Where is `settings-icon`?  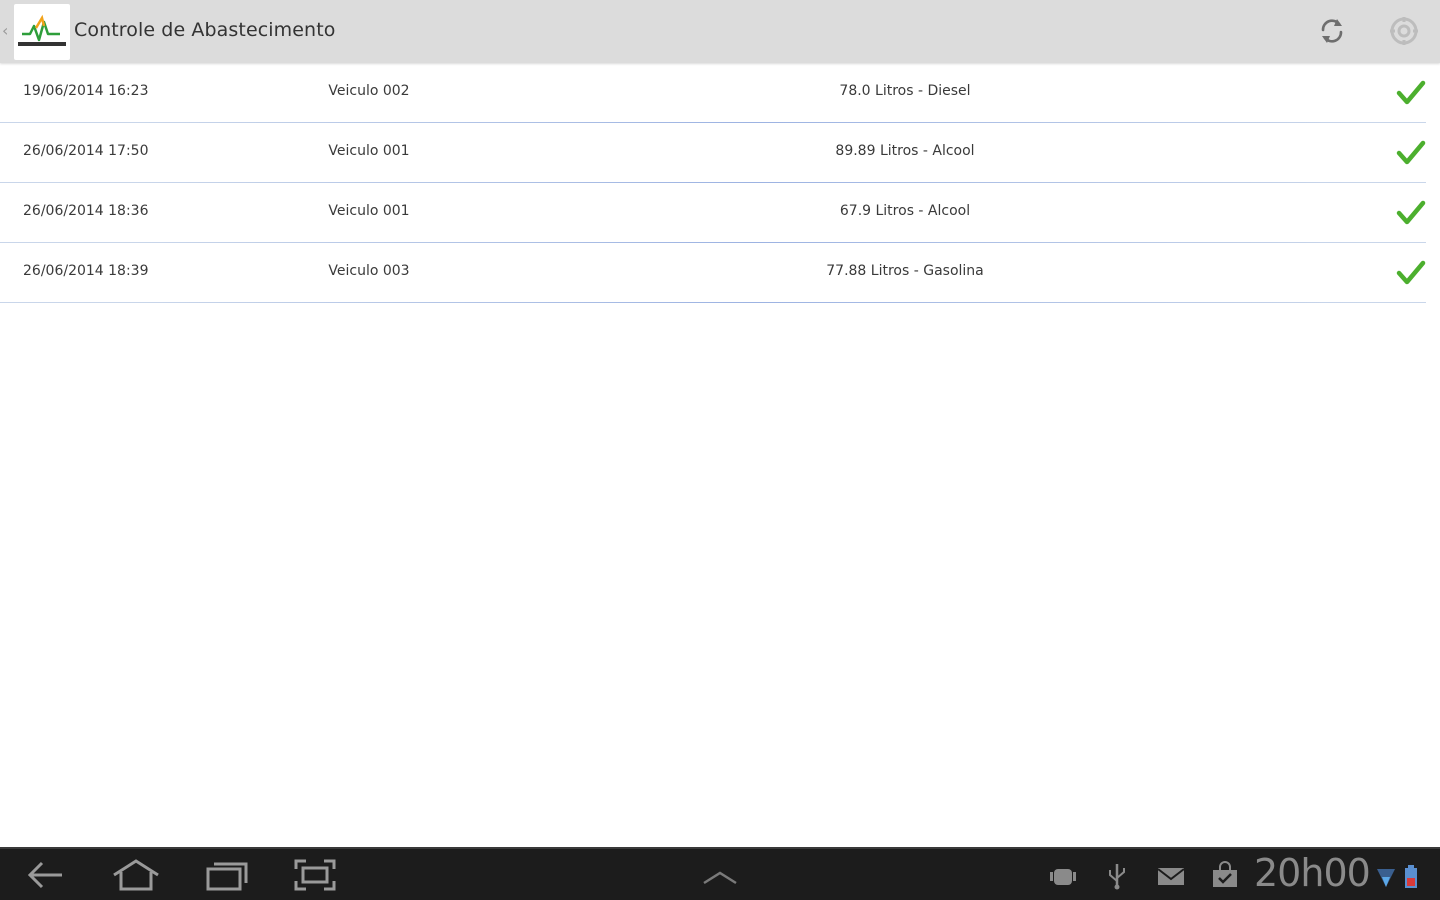 settings-icon is located at coordinates (1404, 31).